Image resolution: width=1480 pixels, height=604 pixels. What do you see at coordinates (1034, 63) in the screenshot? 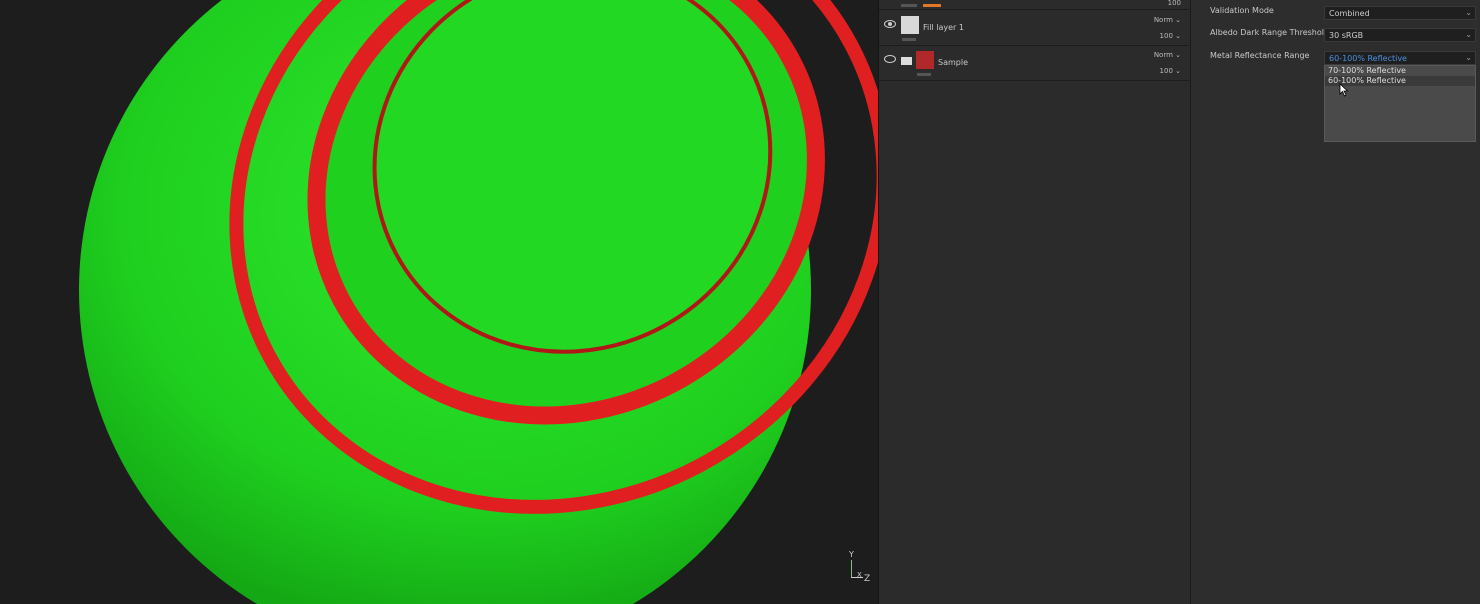
I see `layer-row-sample: Sample Norm ⌄ 100 ⌄` at bounding box center [1034, 63].